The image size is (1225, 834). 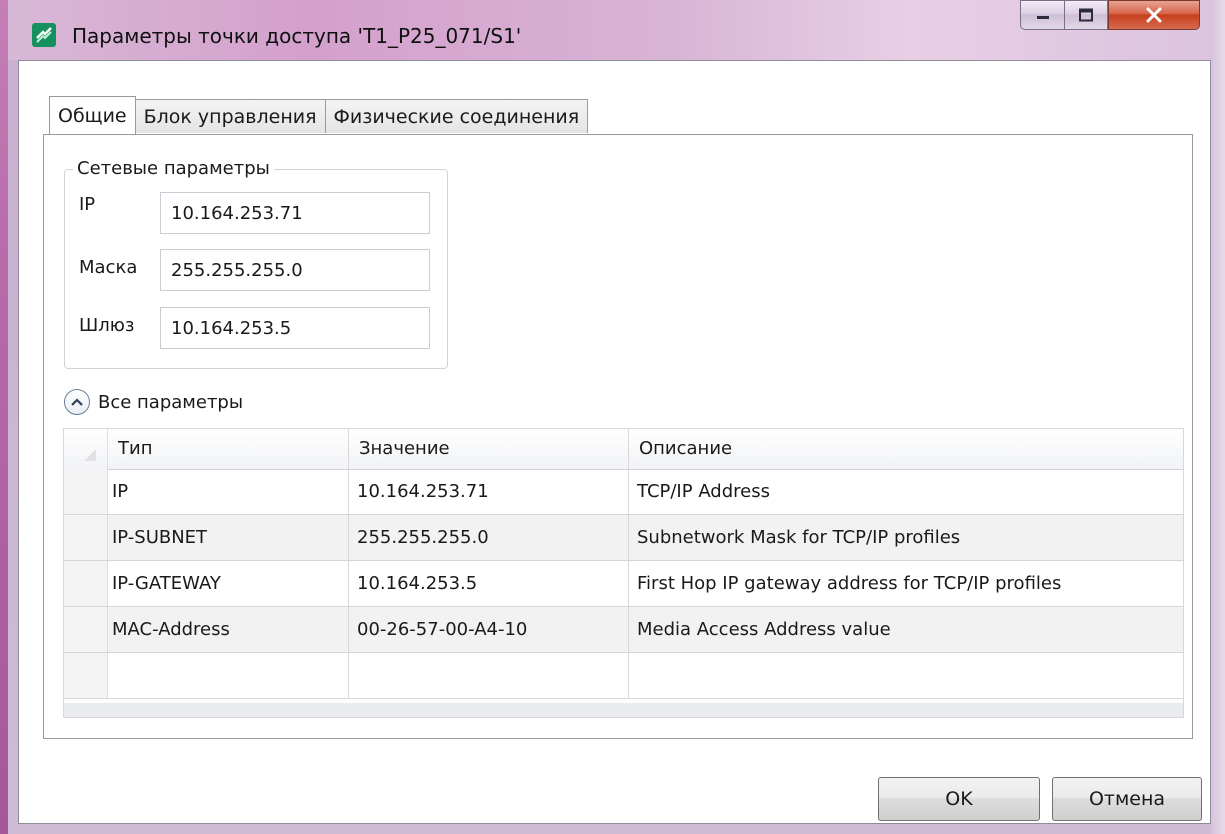 I want to click on maximize-button, so click(x=1086, y=15).